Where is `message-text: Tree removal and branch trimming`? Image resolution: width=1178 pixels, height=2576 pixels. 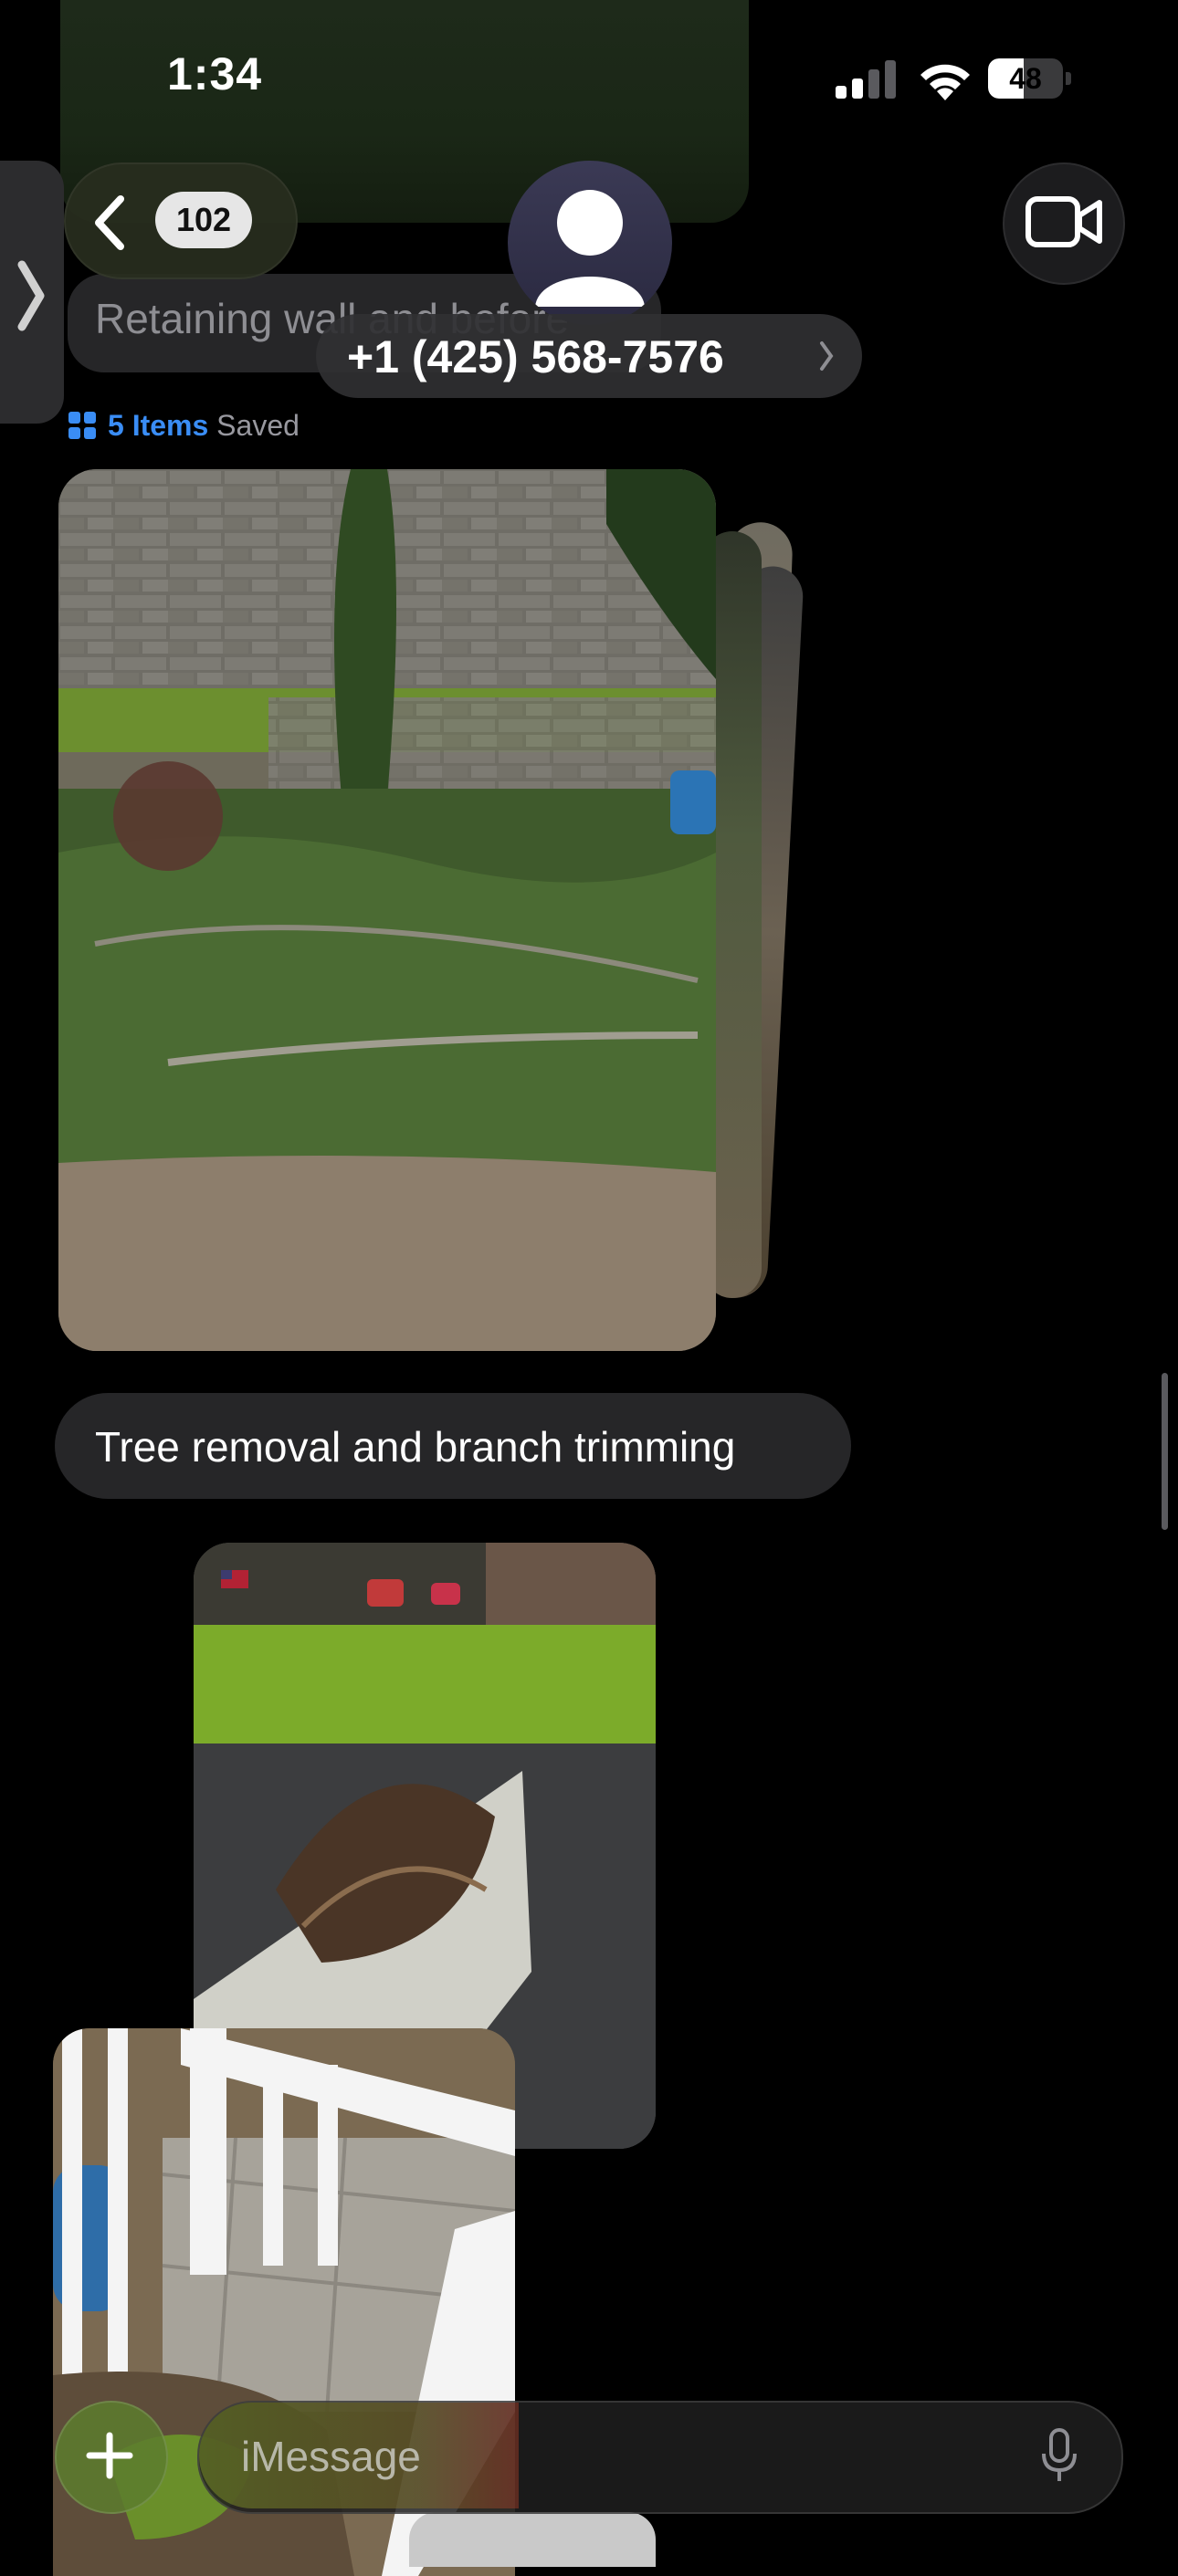
message-text: Tree removal and branch trimming is located at coordinates (415, 1447).